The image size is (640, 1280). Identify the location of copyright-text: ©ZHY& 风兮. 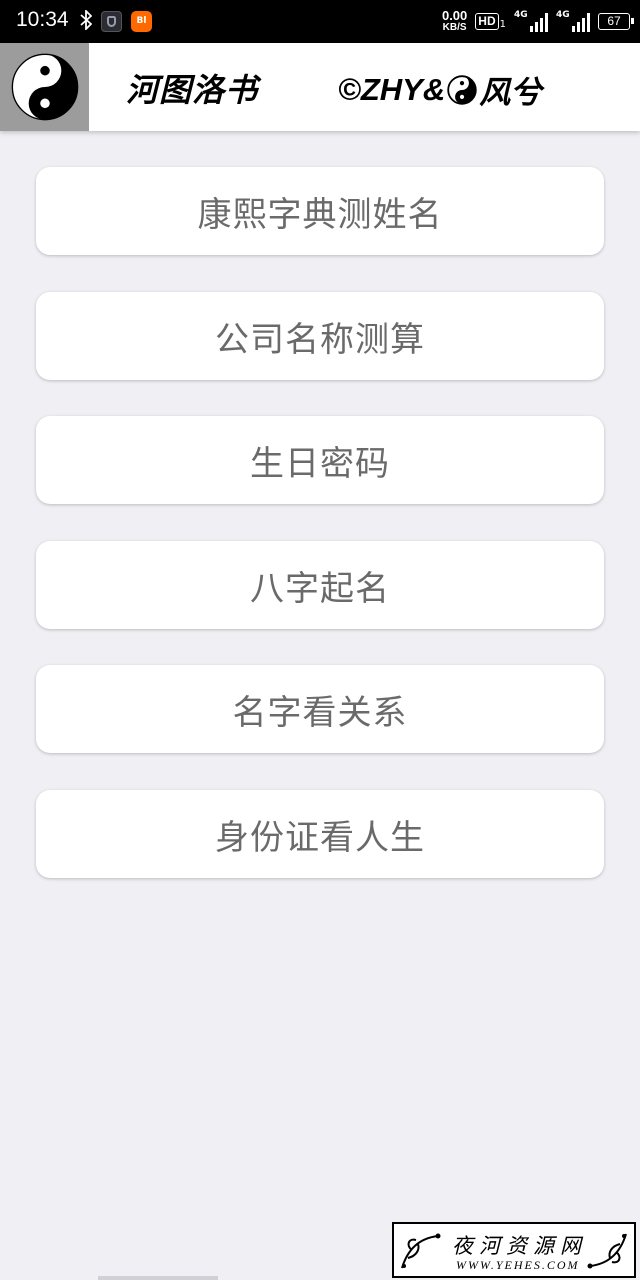
(439, 89).